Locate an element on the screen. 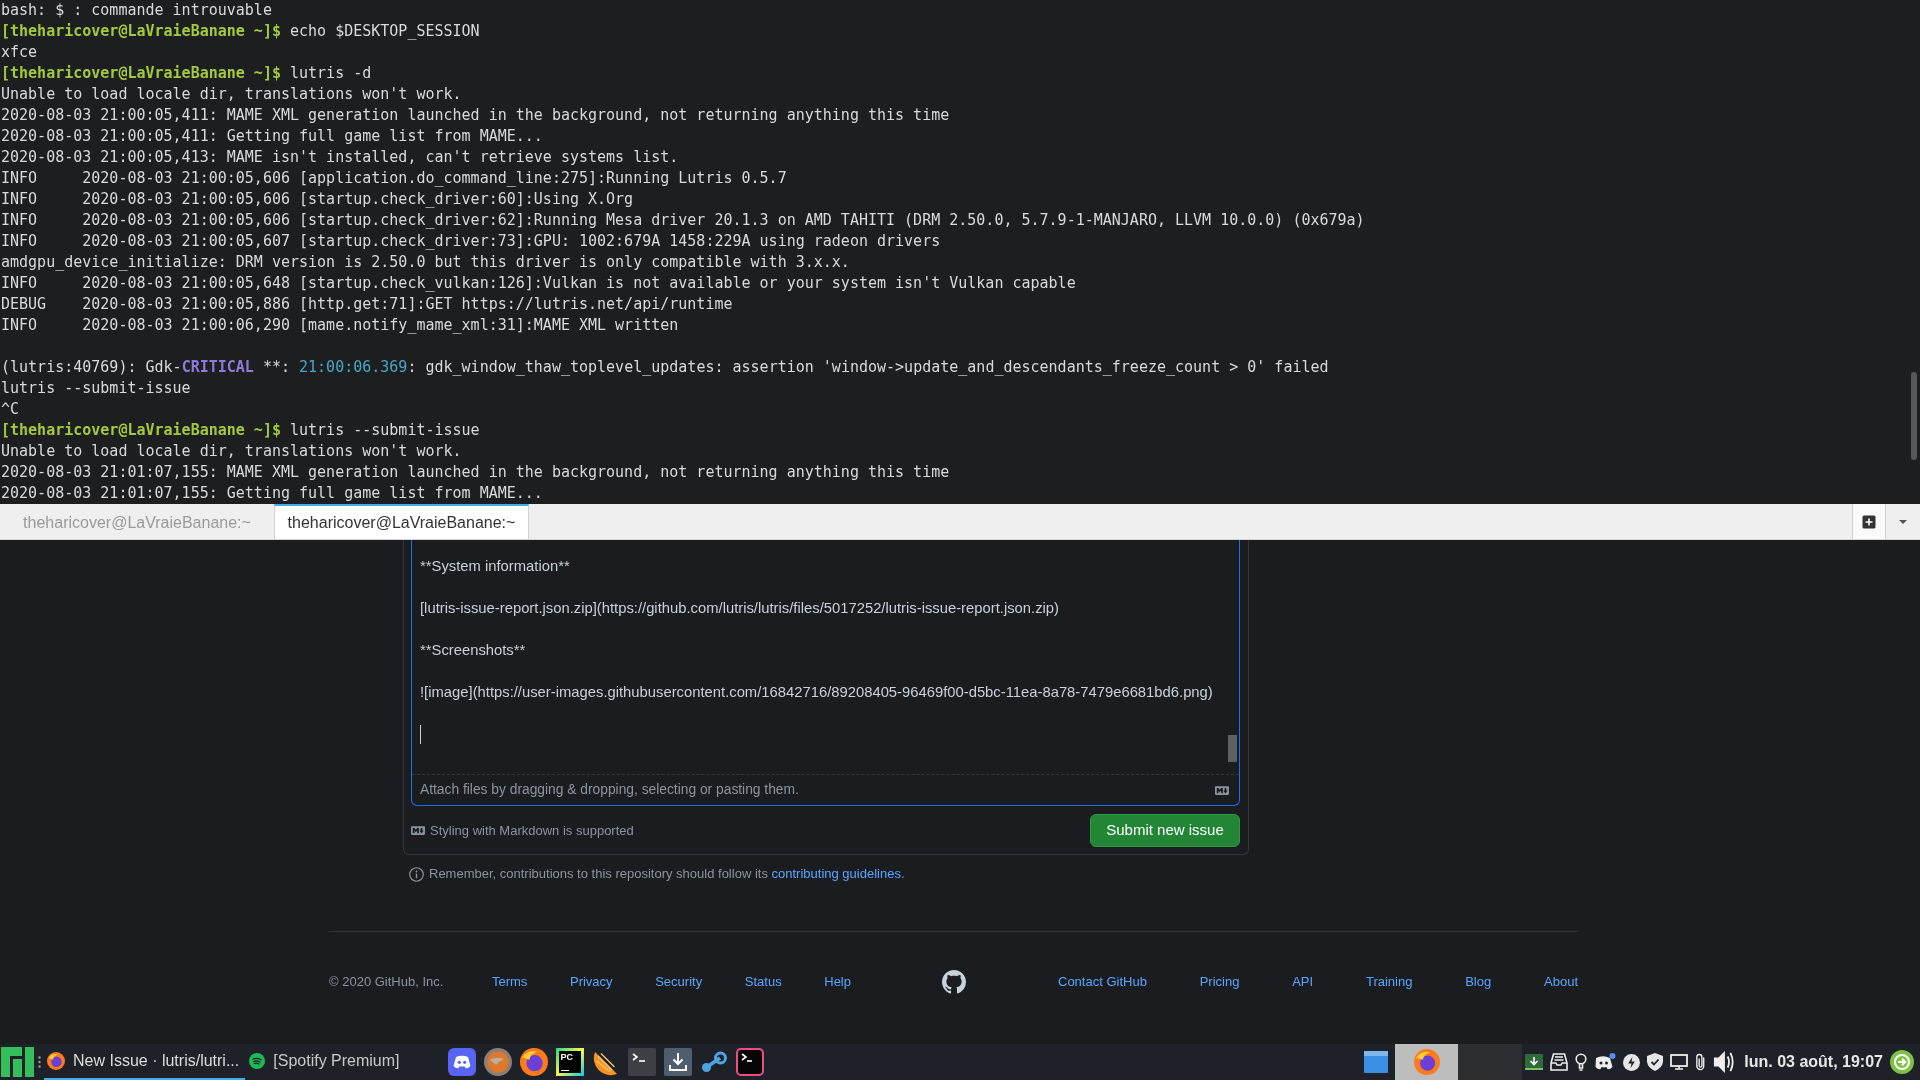  download-icon is located at coordinates (677, 1062).